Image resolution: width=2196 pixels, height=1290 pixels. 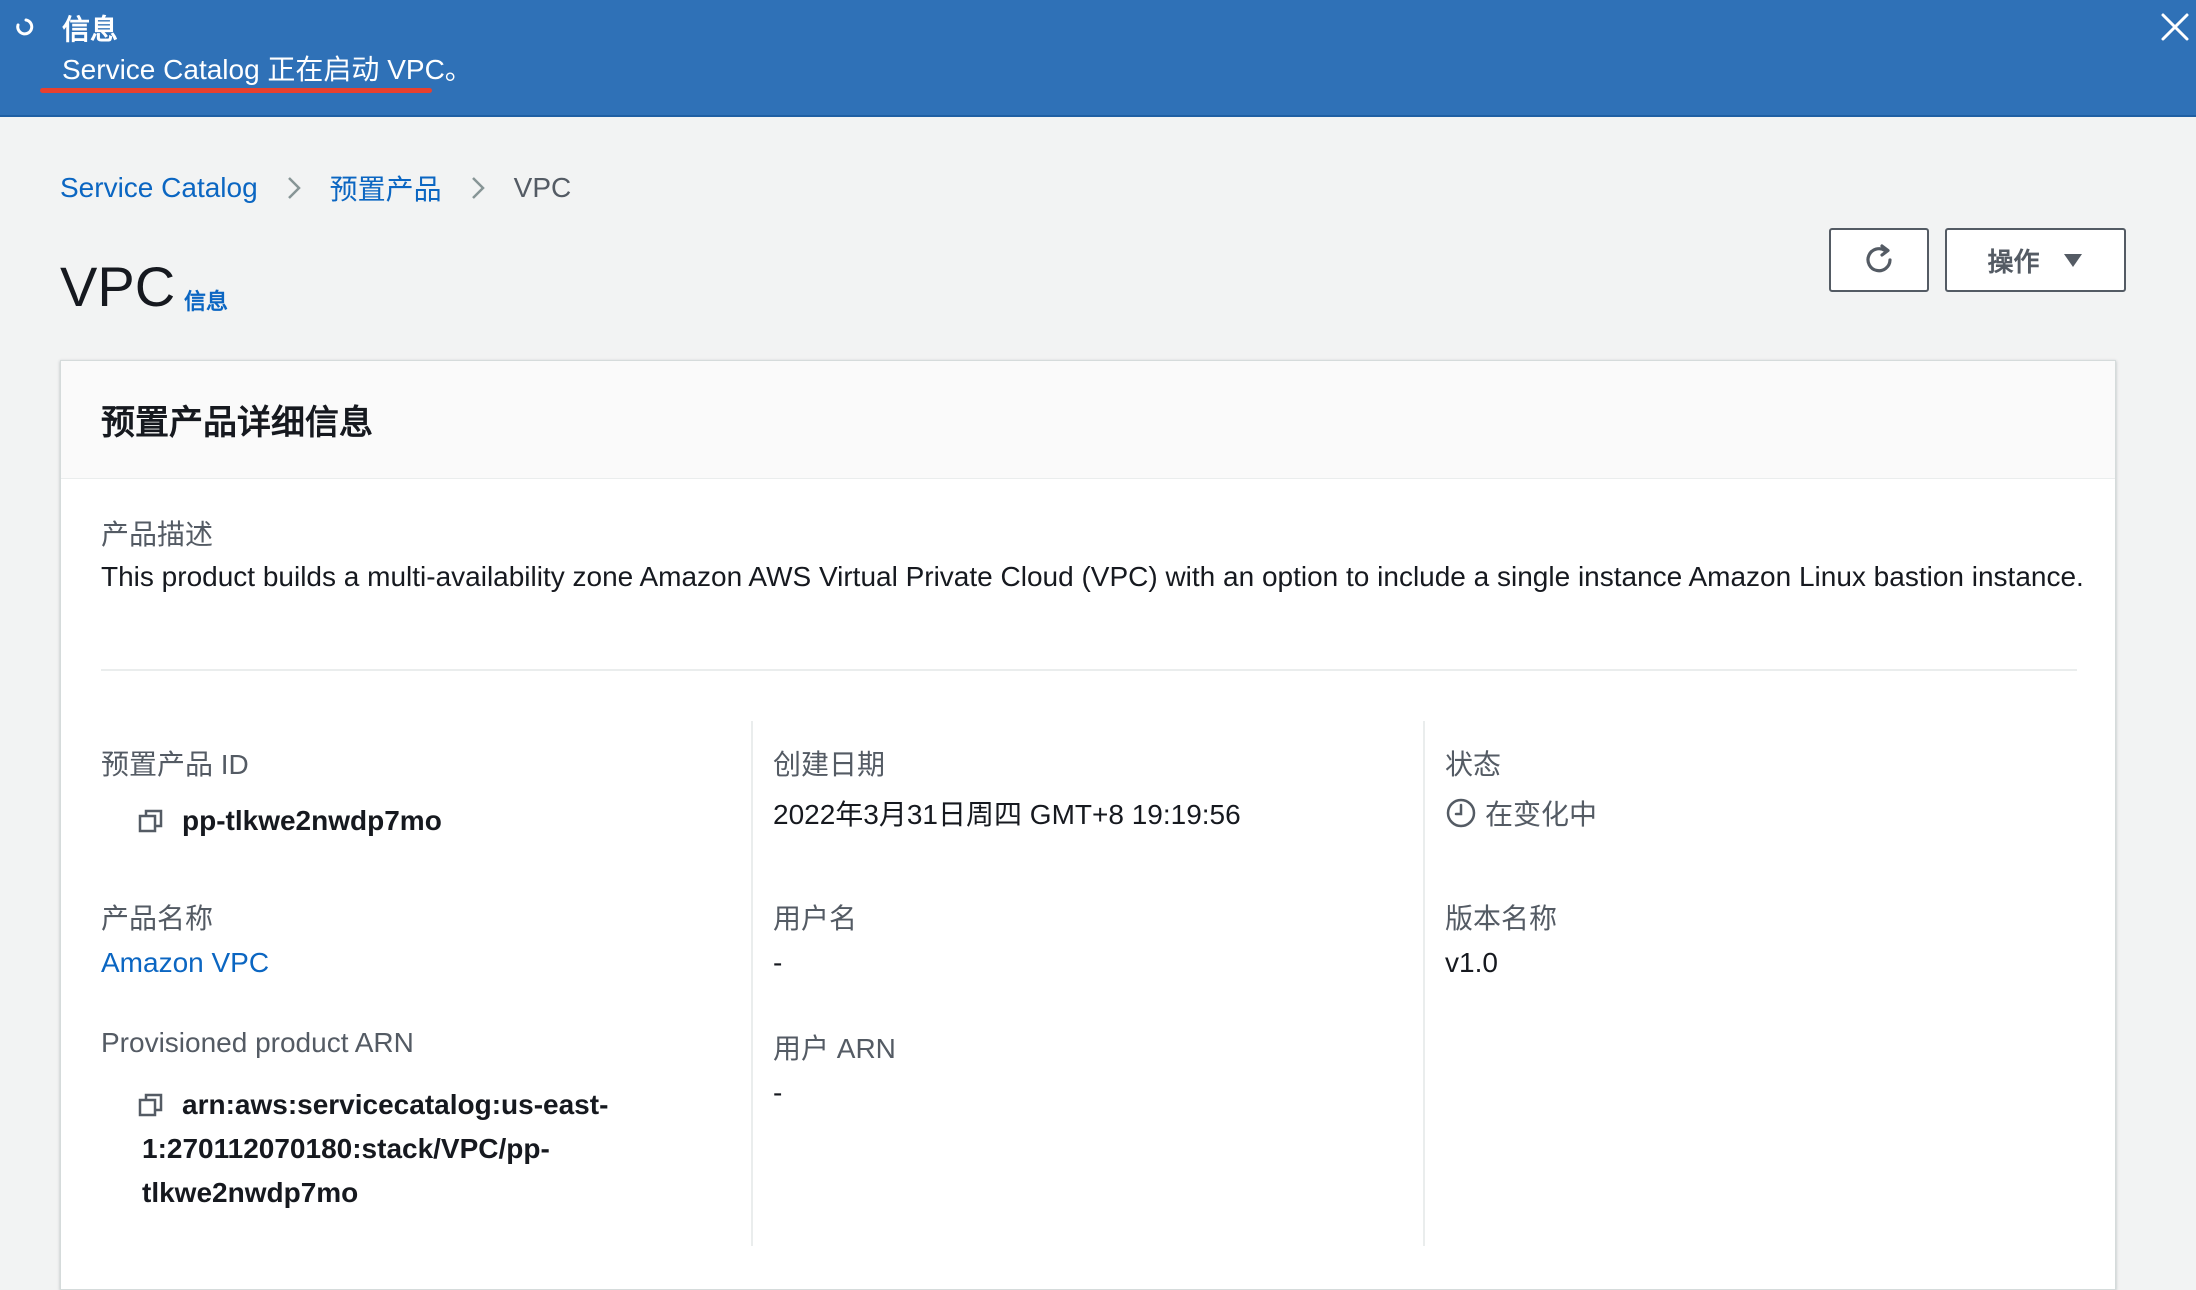 I want to click on user-name-value: -, so click(x=778, y=962).